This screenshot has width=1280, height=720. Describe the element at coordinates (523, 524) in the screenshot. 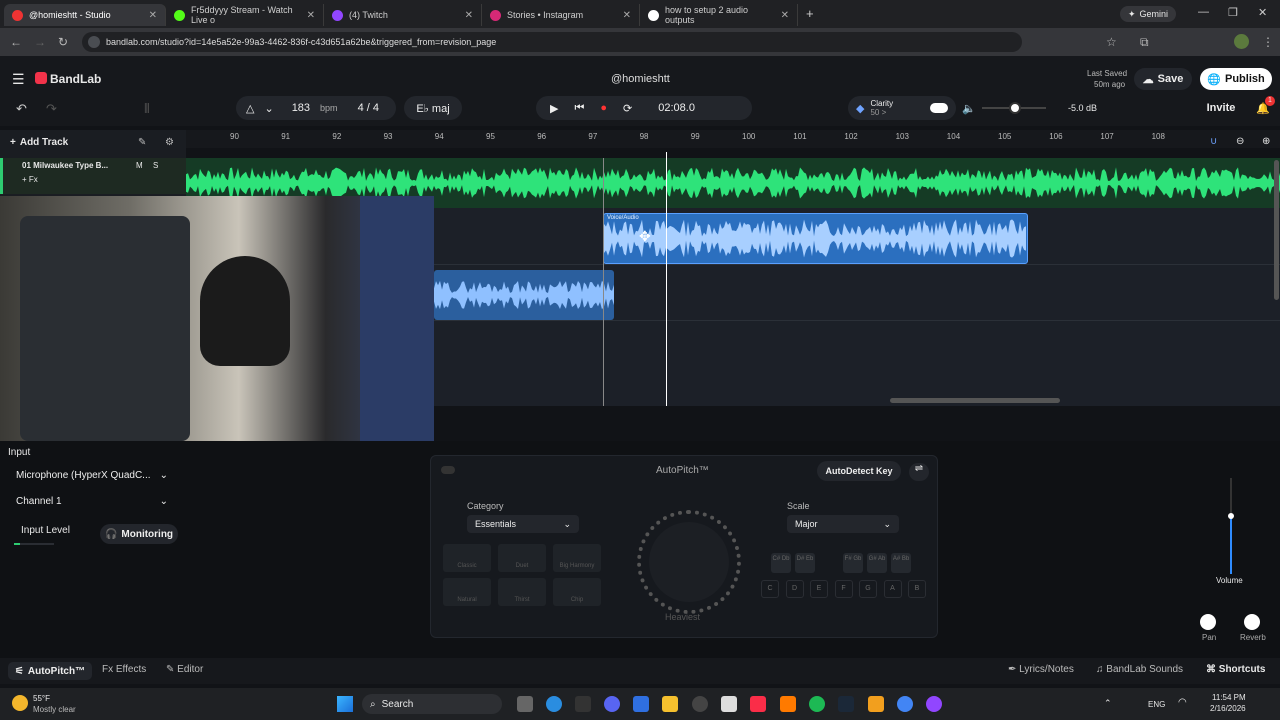

I see `category-select: Essentials ⌄` at that location.